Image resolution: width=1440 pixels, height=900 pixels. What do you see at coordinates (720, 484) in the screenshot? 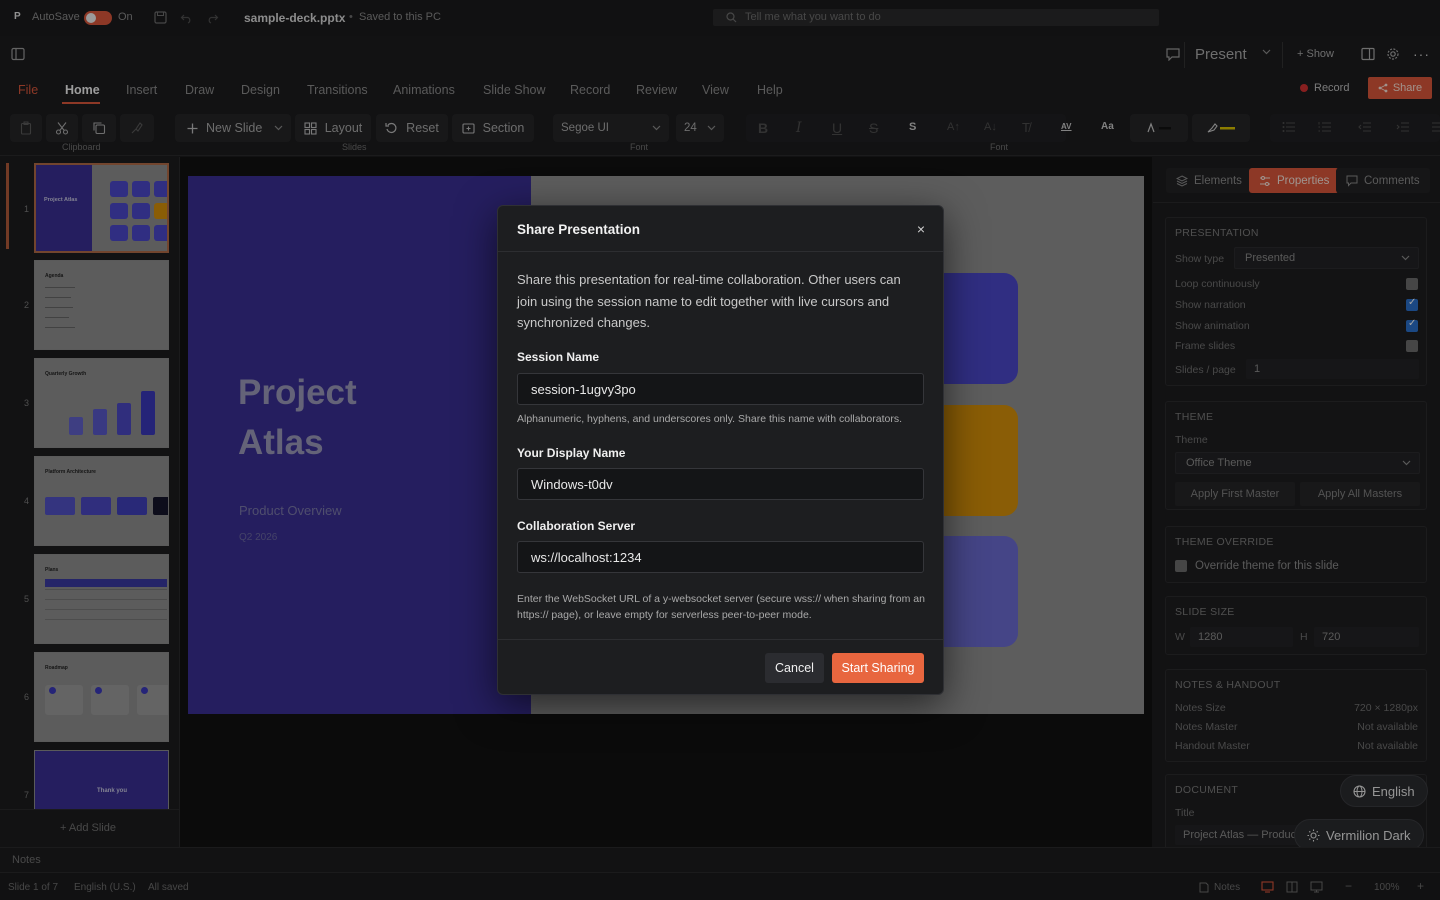
I see `display-name-input` at bounding box center [720, 484].